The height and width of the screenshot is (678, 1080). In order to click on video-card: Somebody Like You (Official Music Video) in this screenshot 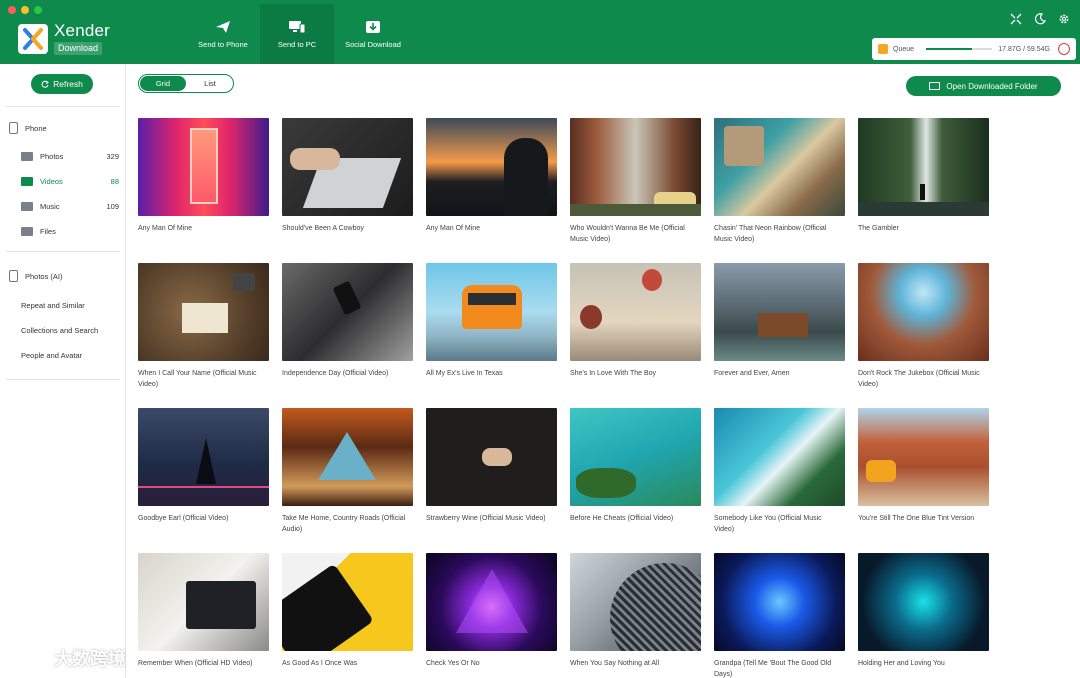, I will do `click(779, 480)`.